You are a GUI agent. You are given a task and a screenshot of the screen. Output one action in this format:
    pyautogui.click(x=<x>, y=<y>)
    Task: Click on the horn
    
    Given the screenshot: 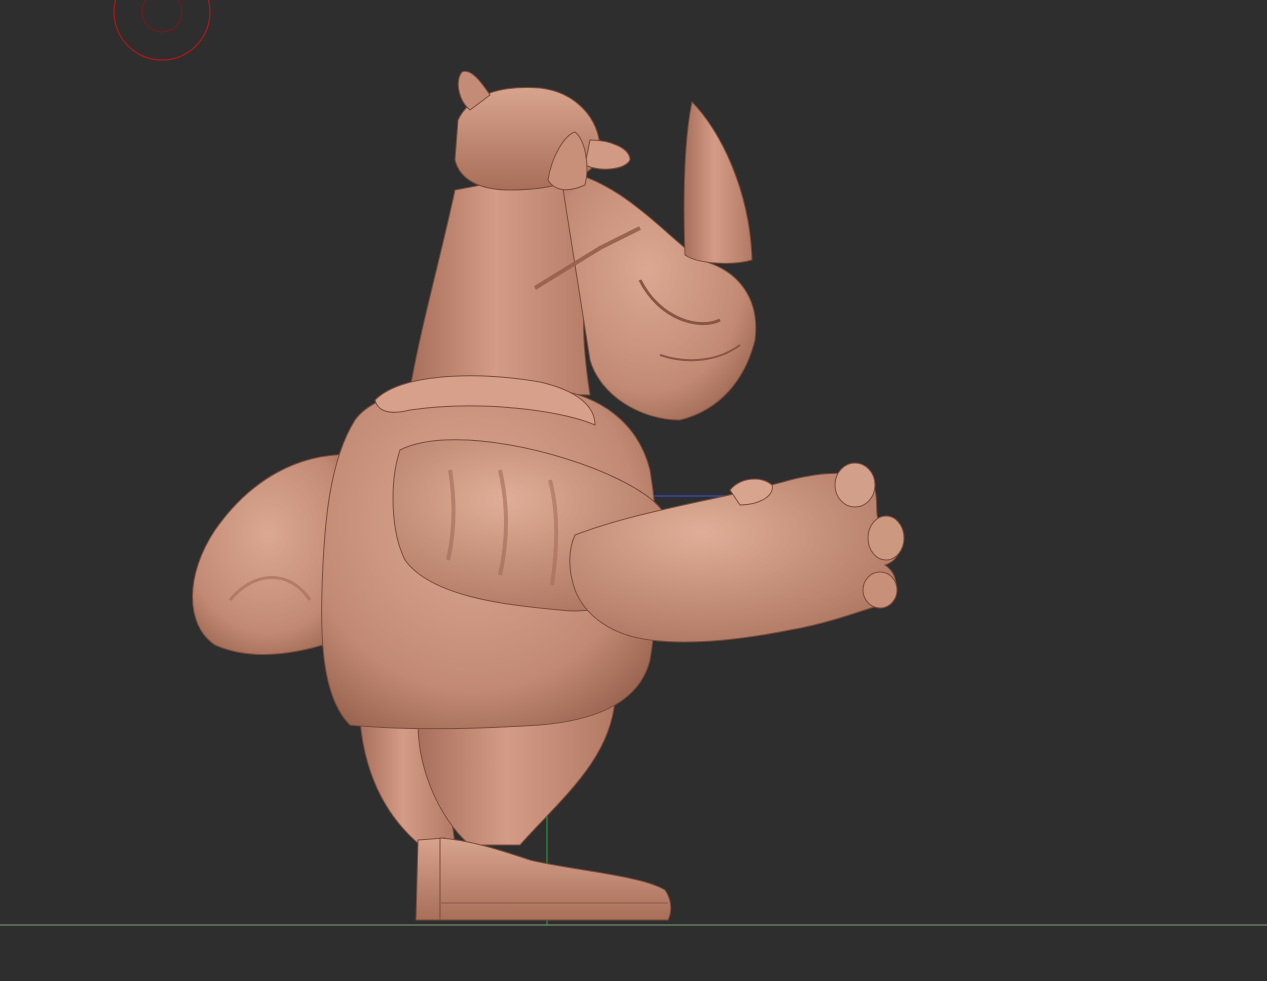 What is the action you would take?
    pyautogui.click(x=718, y=182)
    